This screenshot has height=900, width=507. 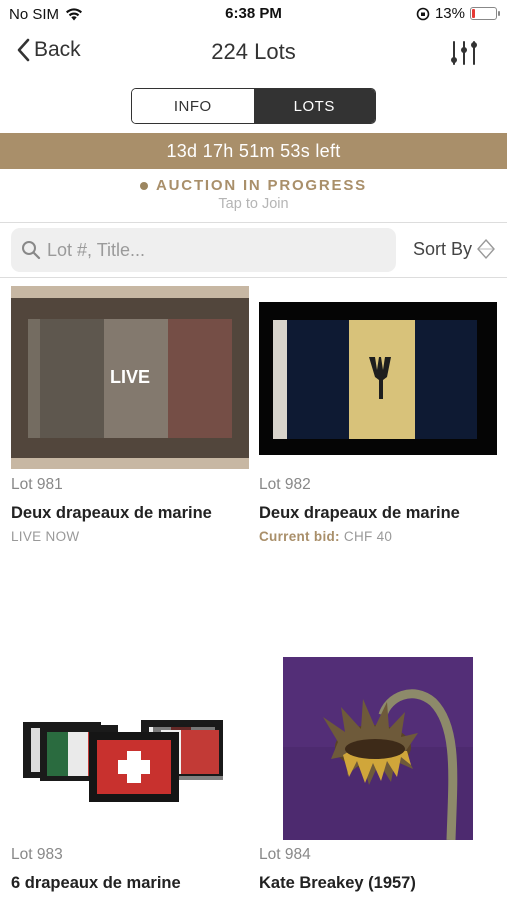 I want to click on lot-number: Lot 983, so click(x=37, y=854).